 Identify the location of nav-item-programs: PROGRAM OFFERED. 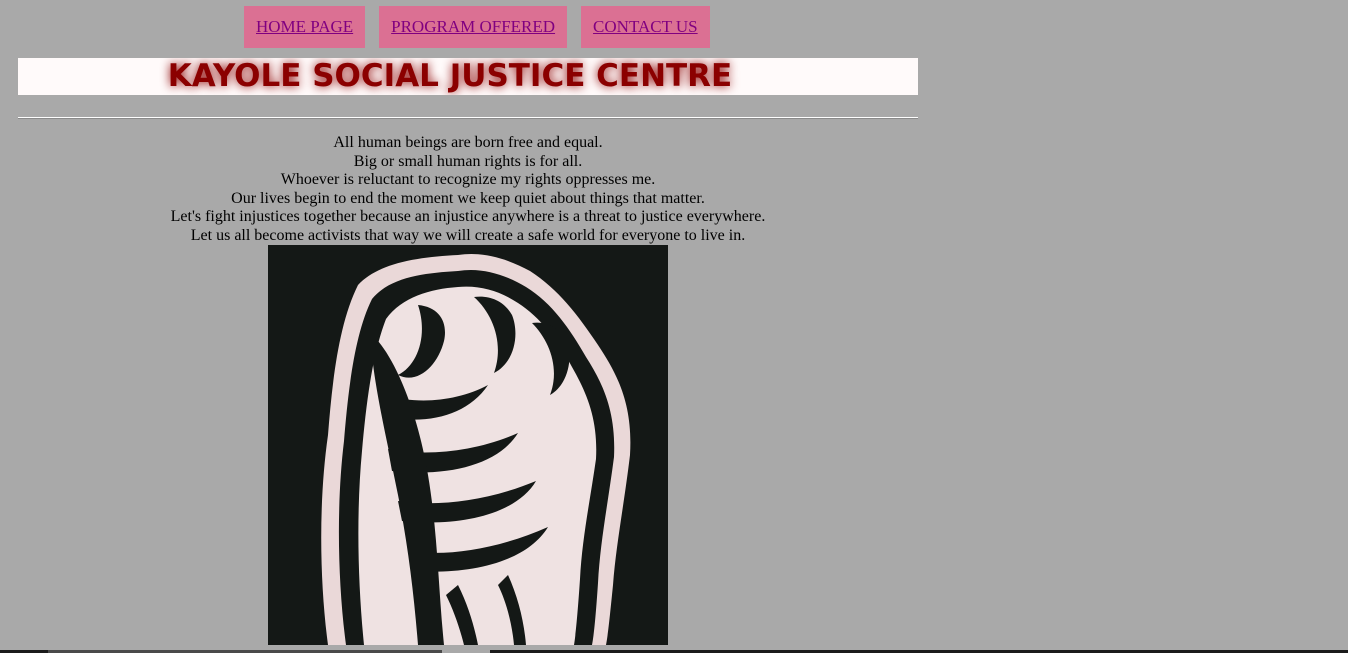
(473, 27).